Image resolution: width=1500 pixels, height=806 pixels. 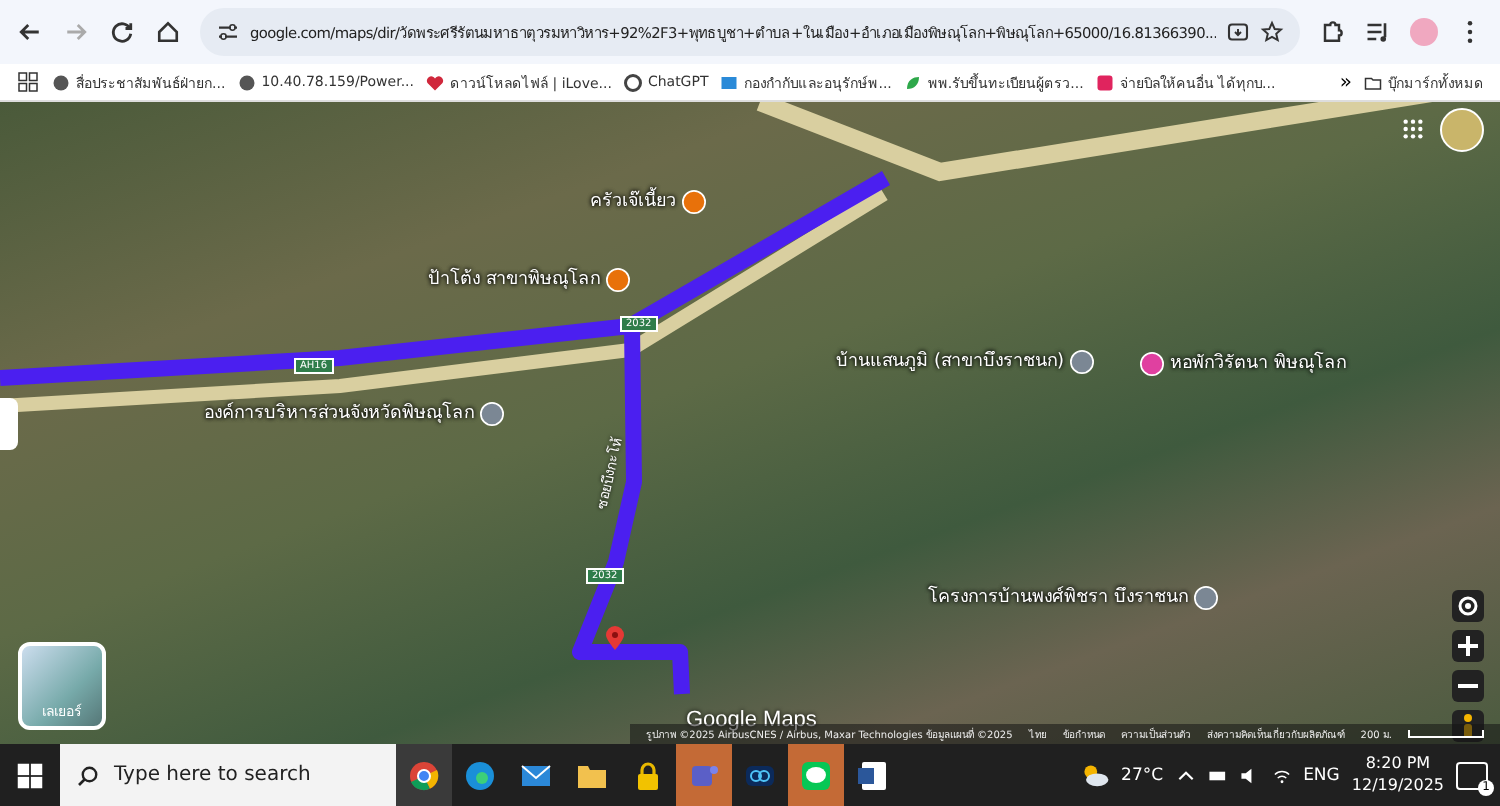 What do you see at coordinates (168, 32) in the screenshot?
I see `home-icon` at bounding box center [168, 32].